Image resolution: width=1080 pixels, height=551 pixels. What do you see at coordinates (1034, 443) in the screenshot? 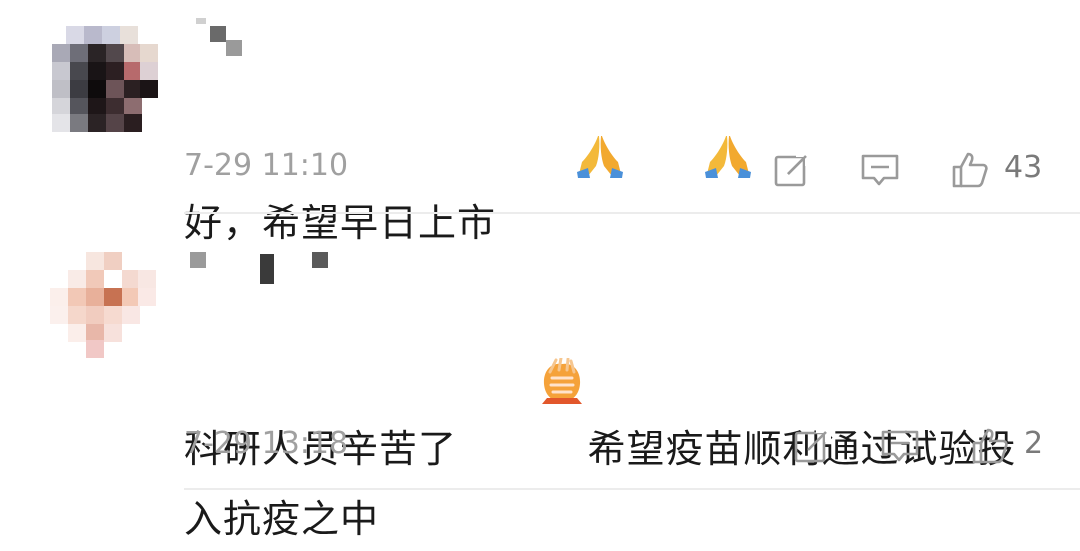
I see `like-count: 2` at bounding box center [1034, 443].